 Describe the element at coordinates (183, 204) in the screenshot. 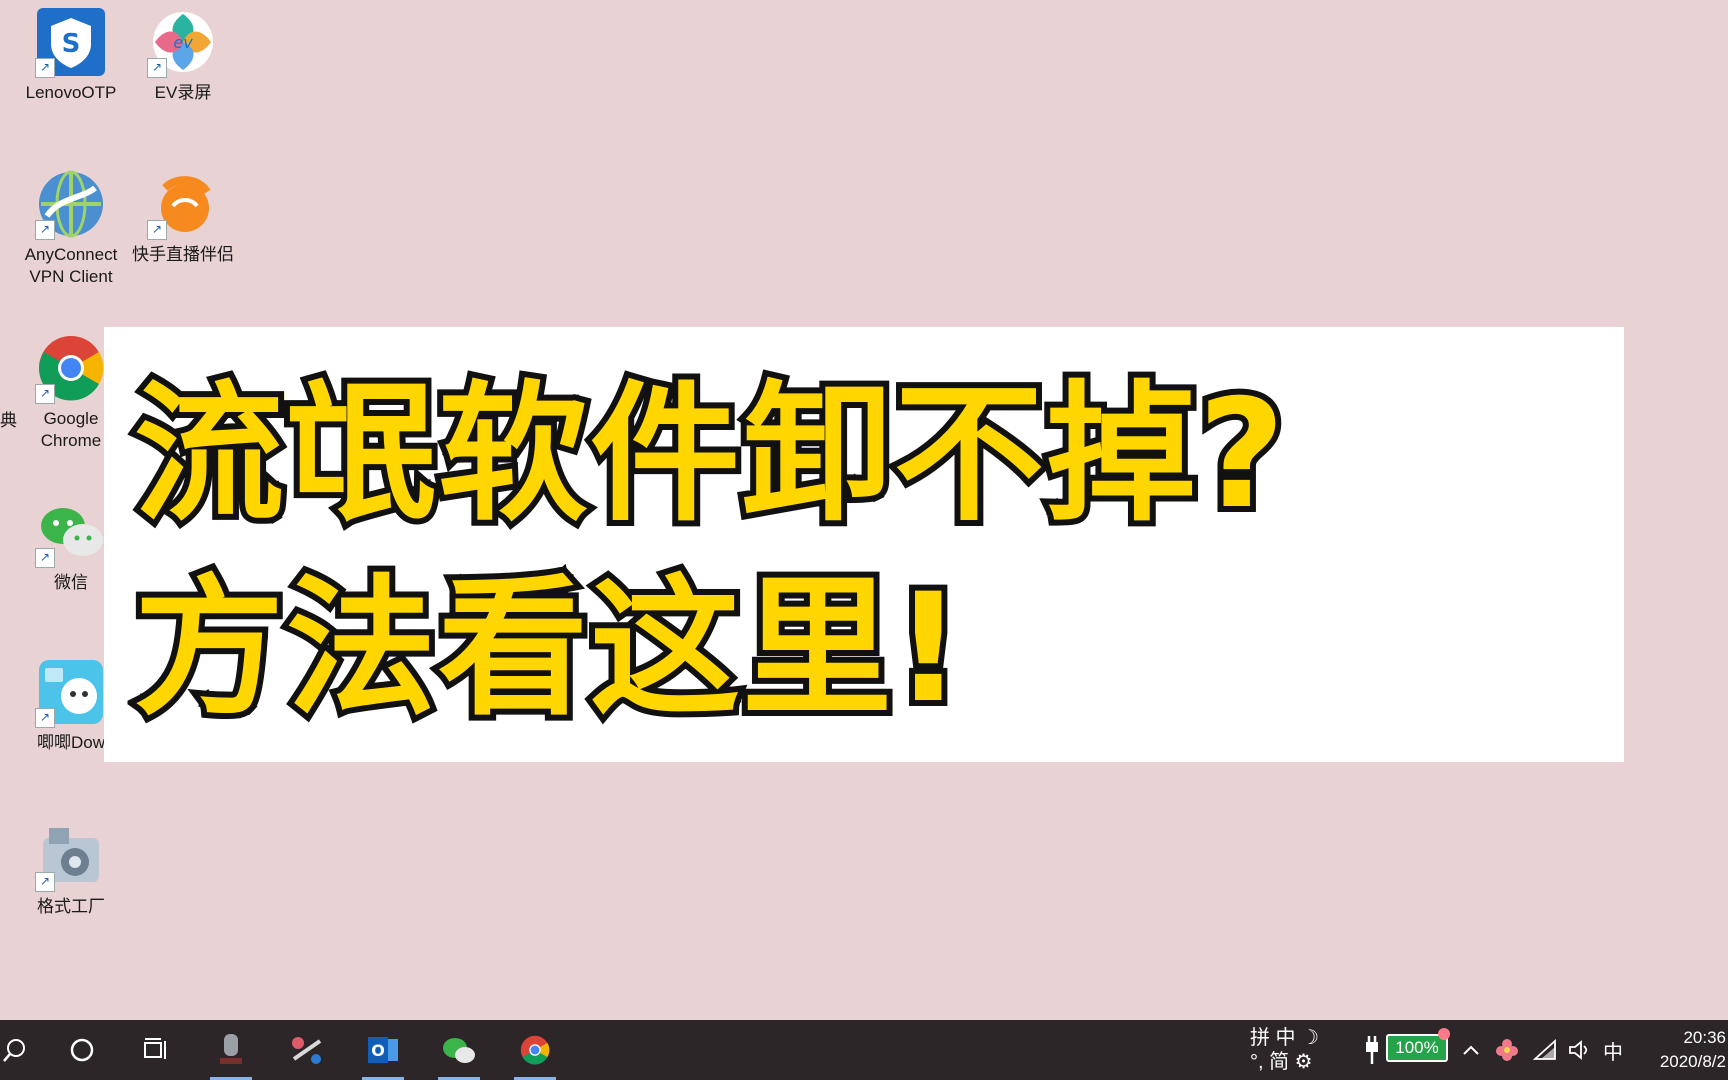

I see `kuaishou-live-icon: ↗` at that location.